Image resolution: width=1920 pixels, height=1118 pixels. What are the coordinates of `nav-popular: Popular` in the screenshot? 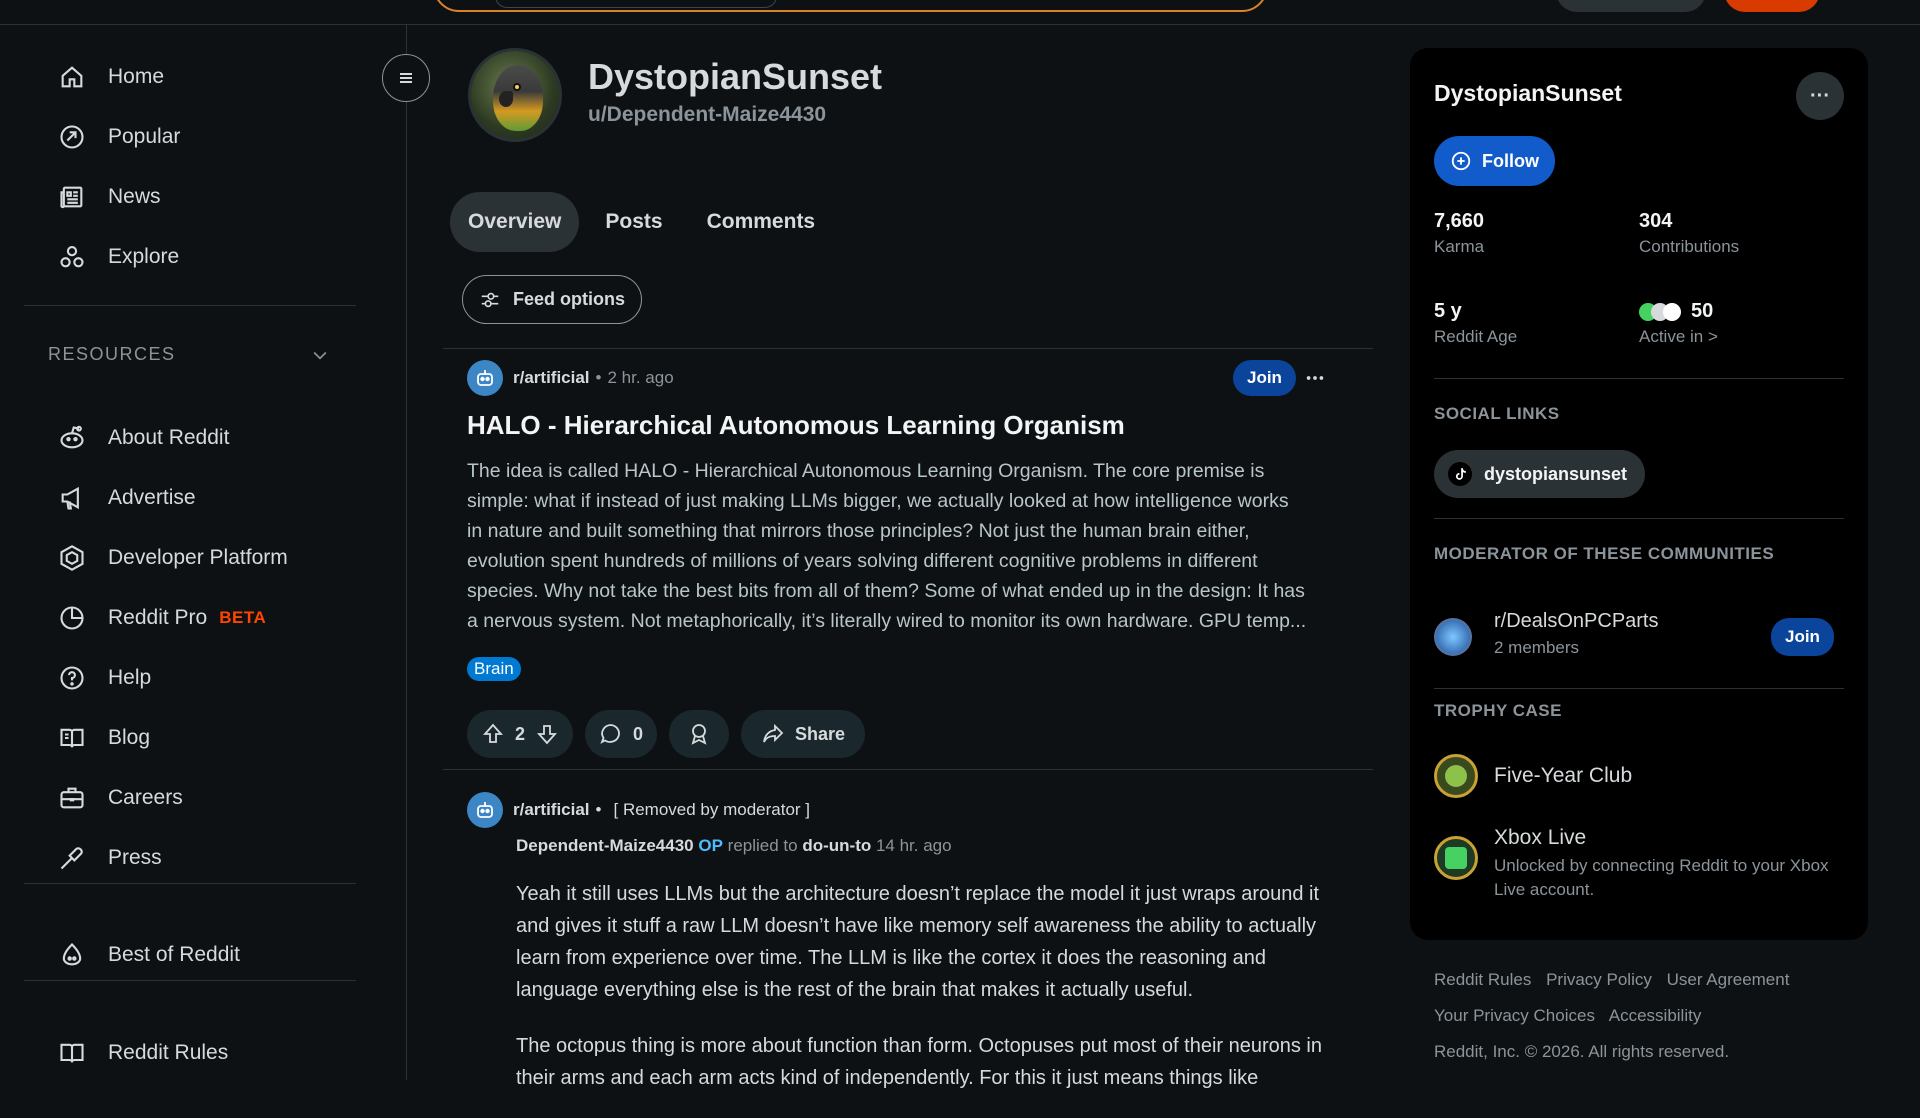 It's located at (190, 137).